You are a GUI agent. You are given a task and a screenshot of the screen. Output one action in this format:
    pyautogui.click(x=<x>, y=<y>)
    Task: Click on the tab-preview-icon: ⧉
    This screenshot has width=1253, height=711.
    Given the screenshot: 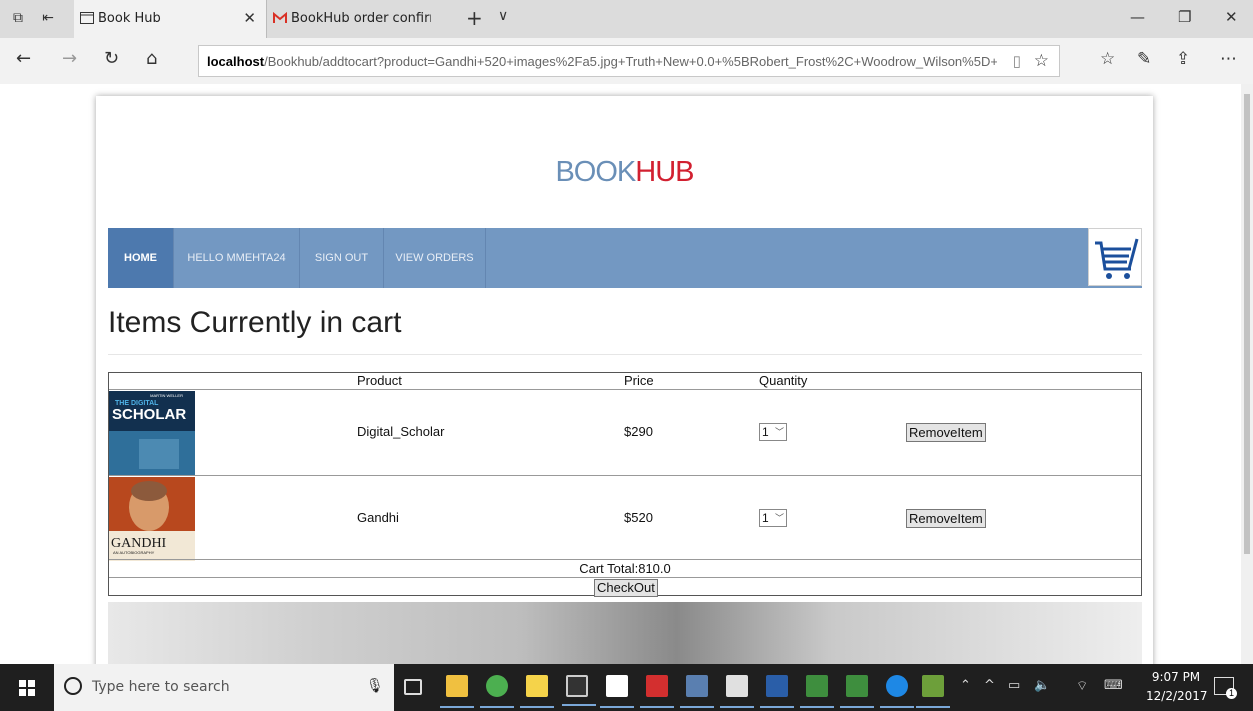 What is the action you would take?
    pyautogui.click(x=18, y=18)
    